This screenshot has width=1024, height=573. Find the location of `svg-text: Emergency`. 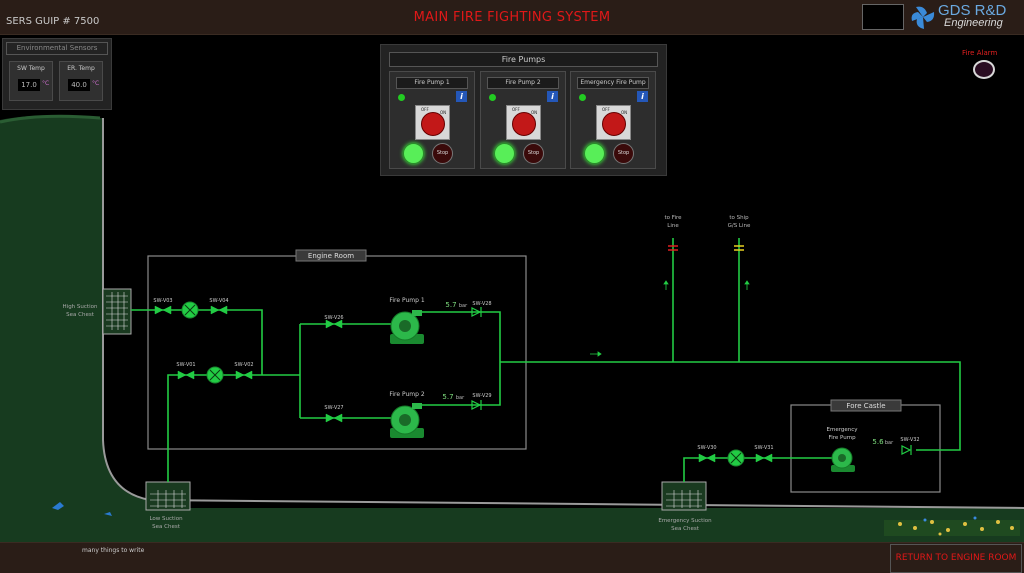

svg-text: Emergency is located at coordinates (842, 430).